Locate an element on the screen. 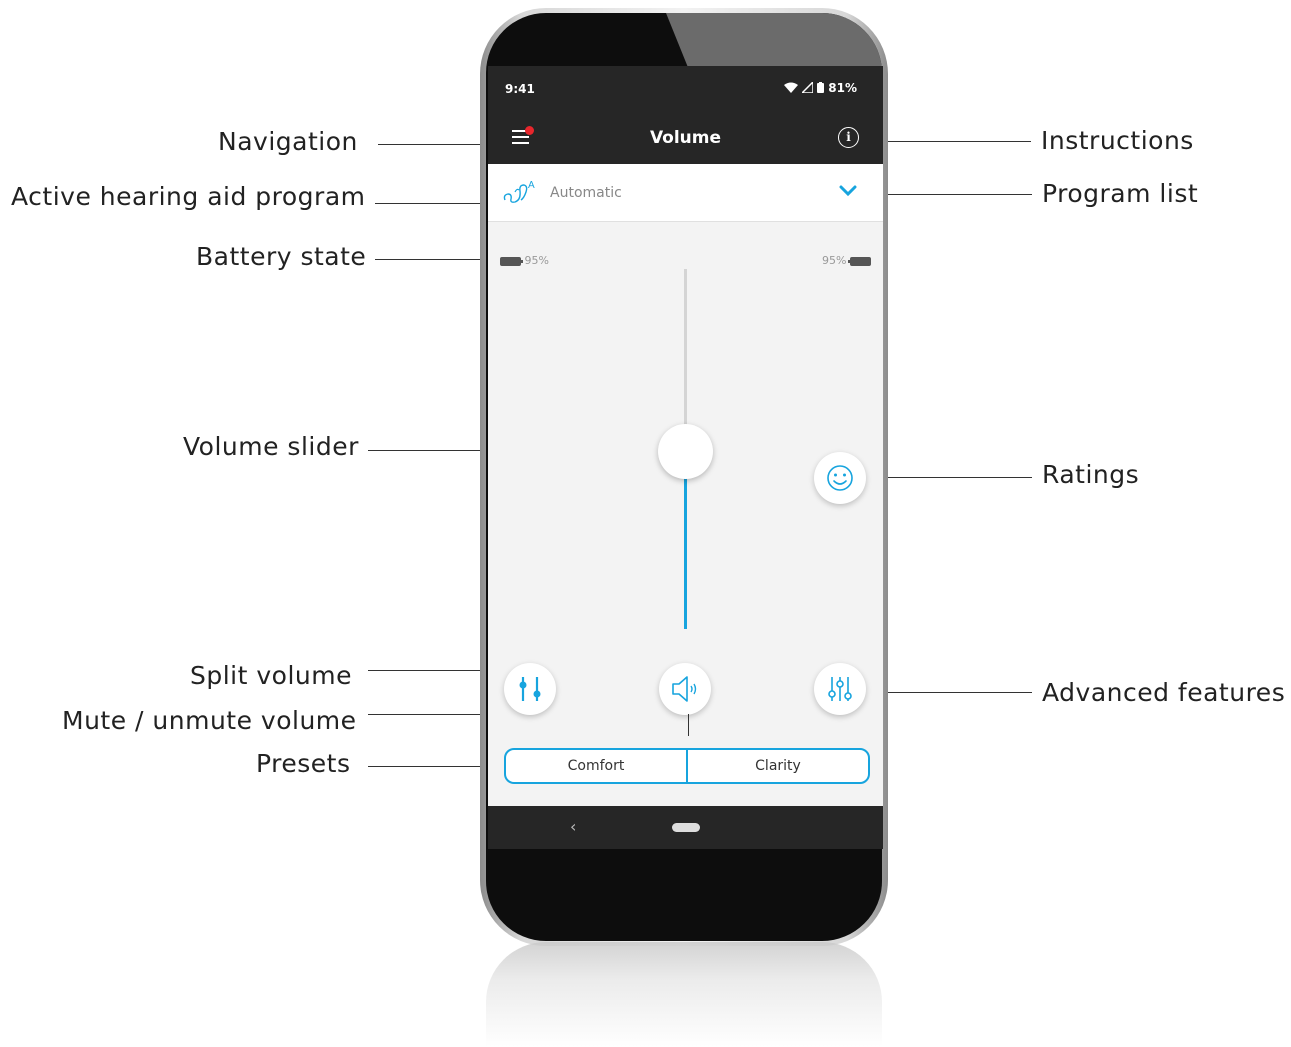 The width and height of the screenshot is (1291, 1047). leader-line-mute-stub is located at coordinates (688, 725).